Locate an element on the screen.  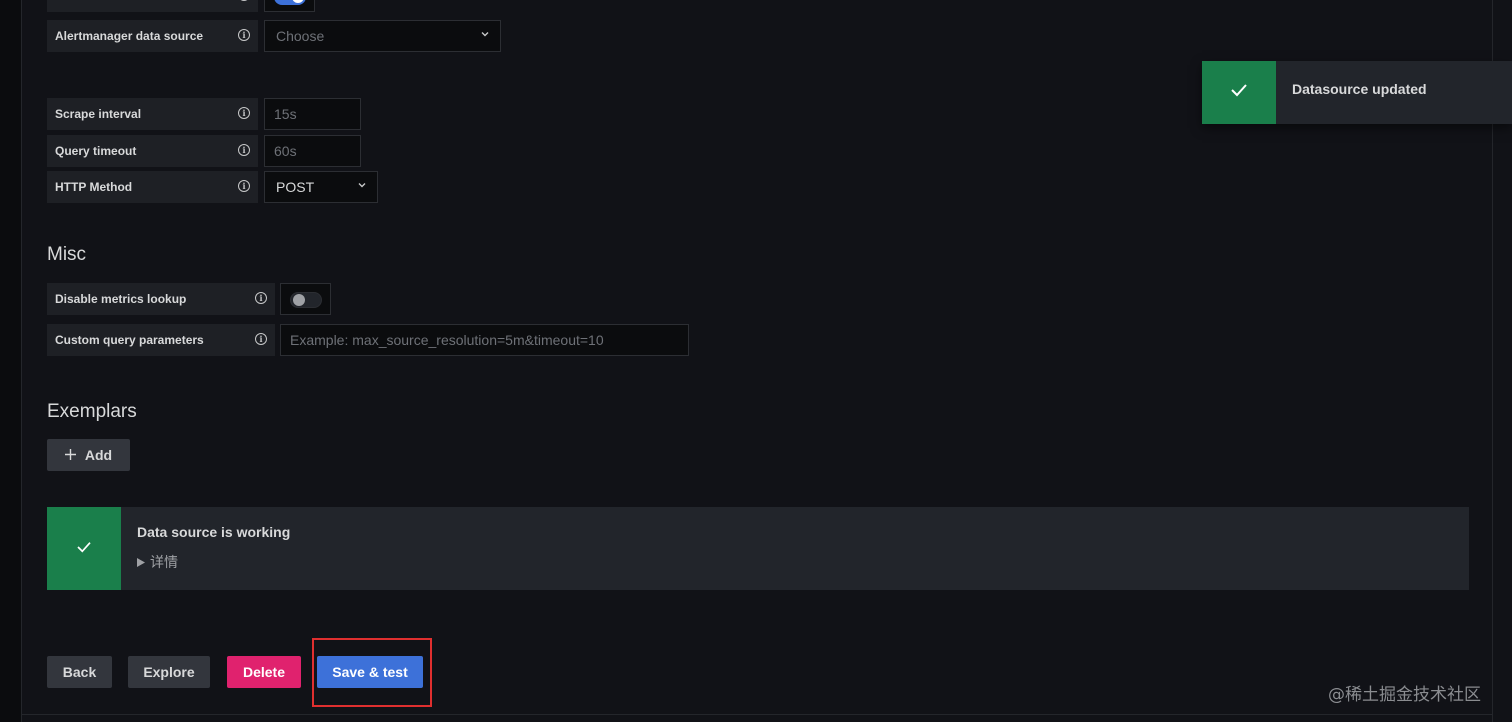
alertmanager-datasource-label: Alertmanager data source i is located at coordinates (152, 36).